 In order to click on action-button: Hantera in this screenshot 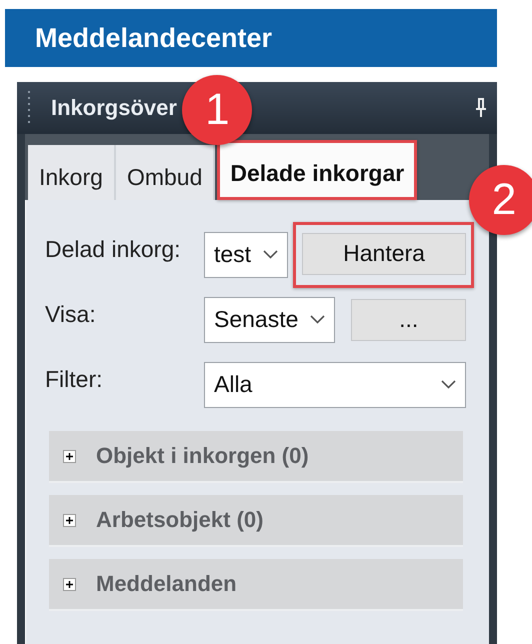, I will do `click(384, 253)`.